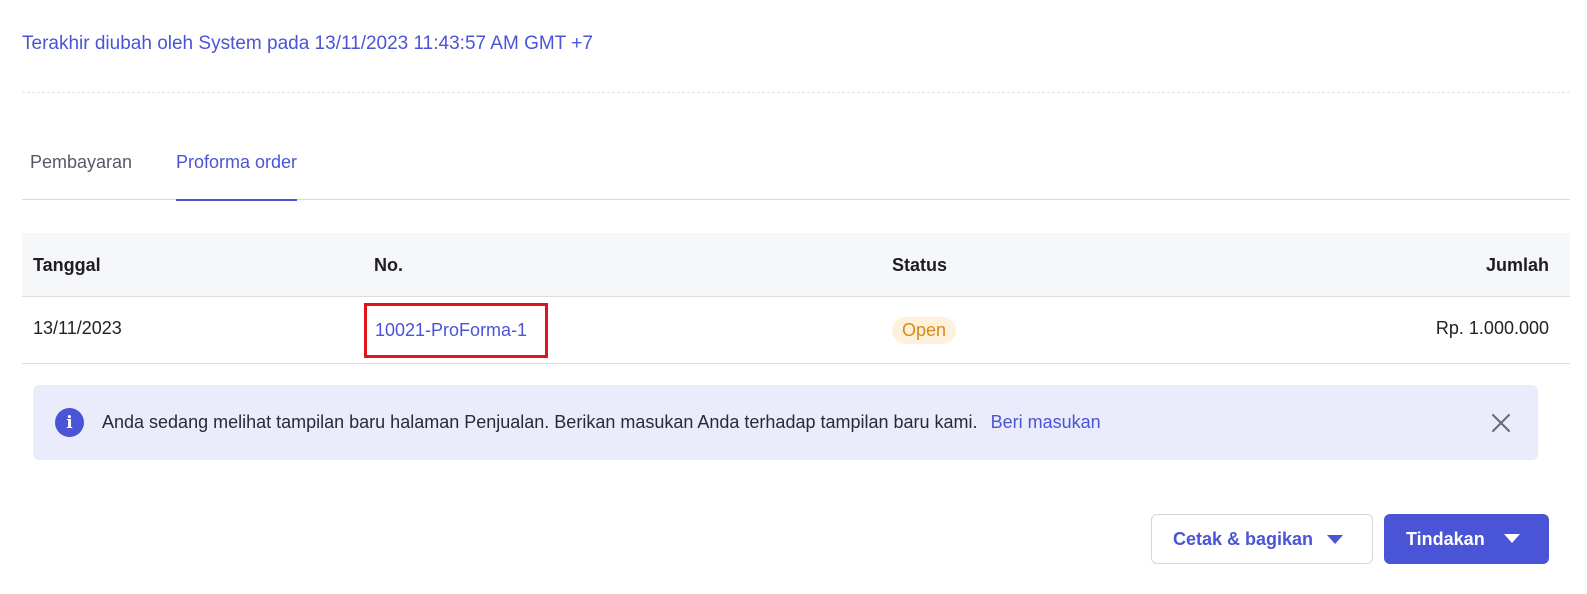  Describe the element at coordinates (924, 330) in the screenshot. I see `status-badge: Open` at that location.